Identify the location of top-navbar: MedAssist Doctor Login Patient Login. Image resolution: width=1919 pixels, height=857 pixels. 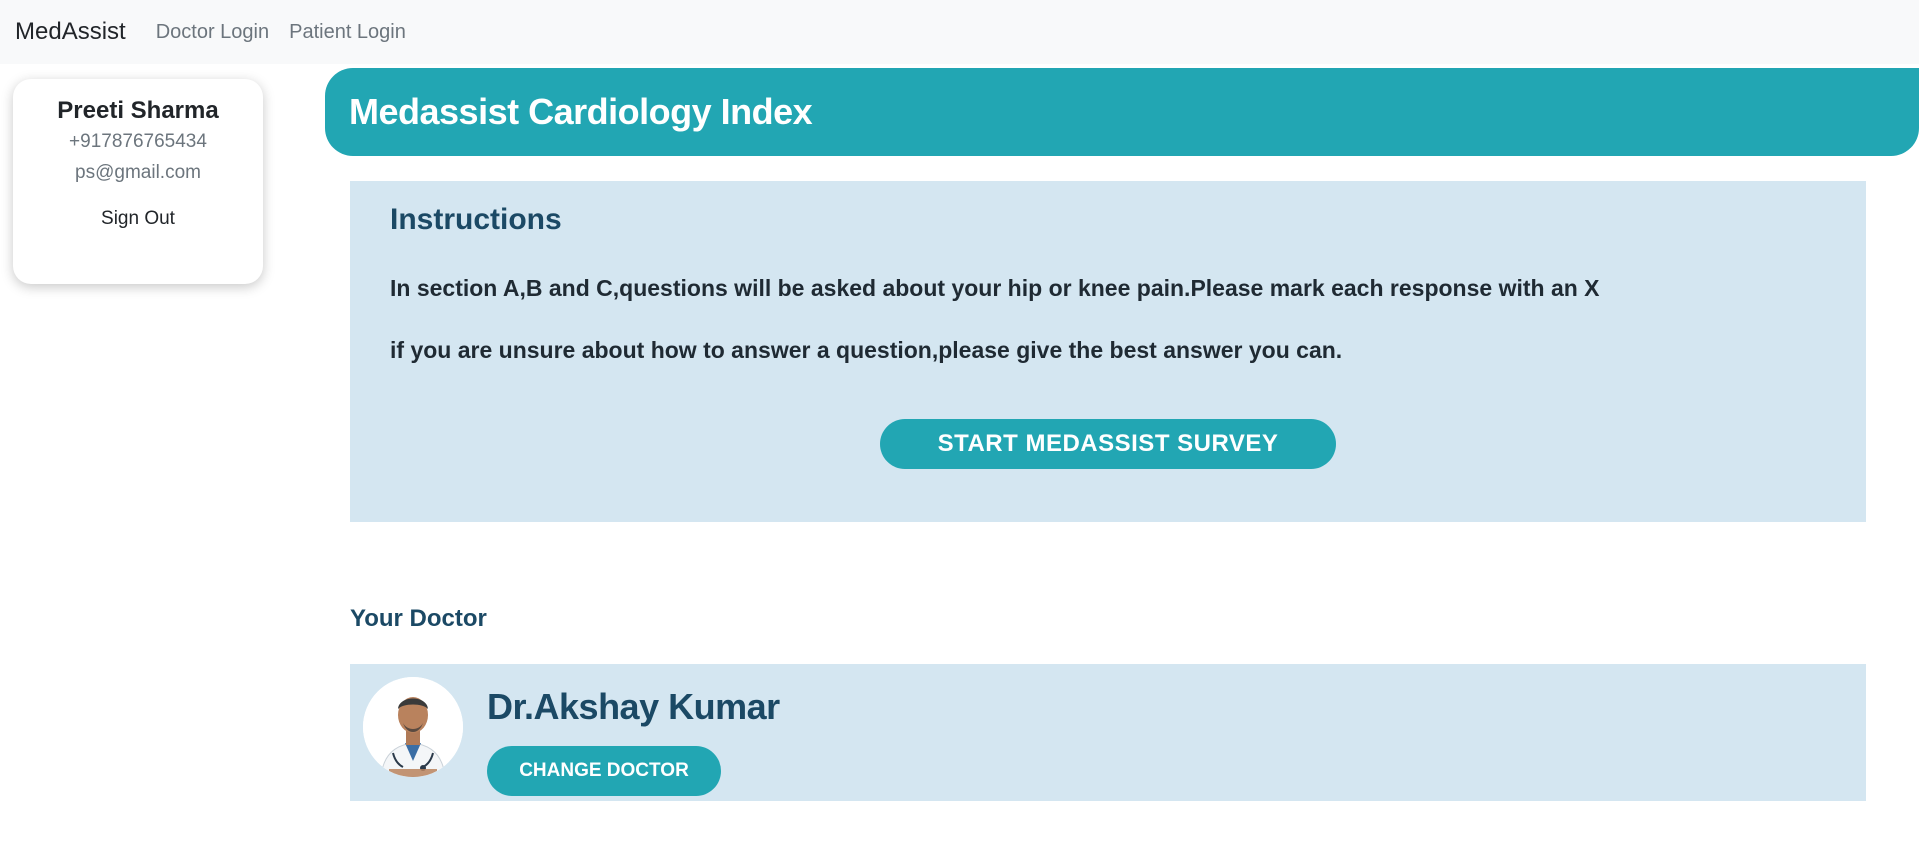
(959, 32).